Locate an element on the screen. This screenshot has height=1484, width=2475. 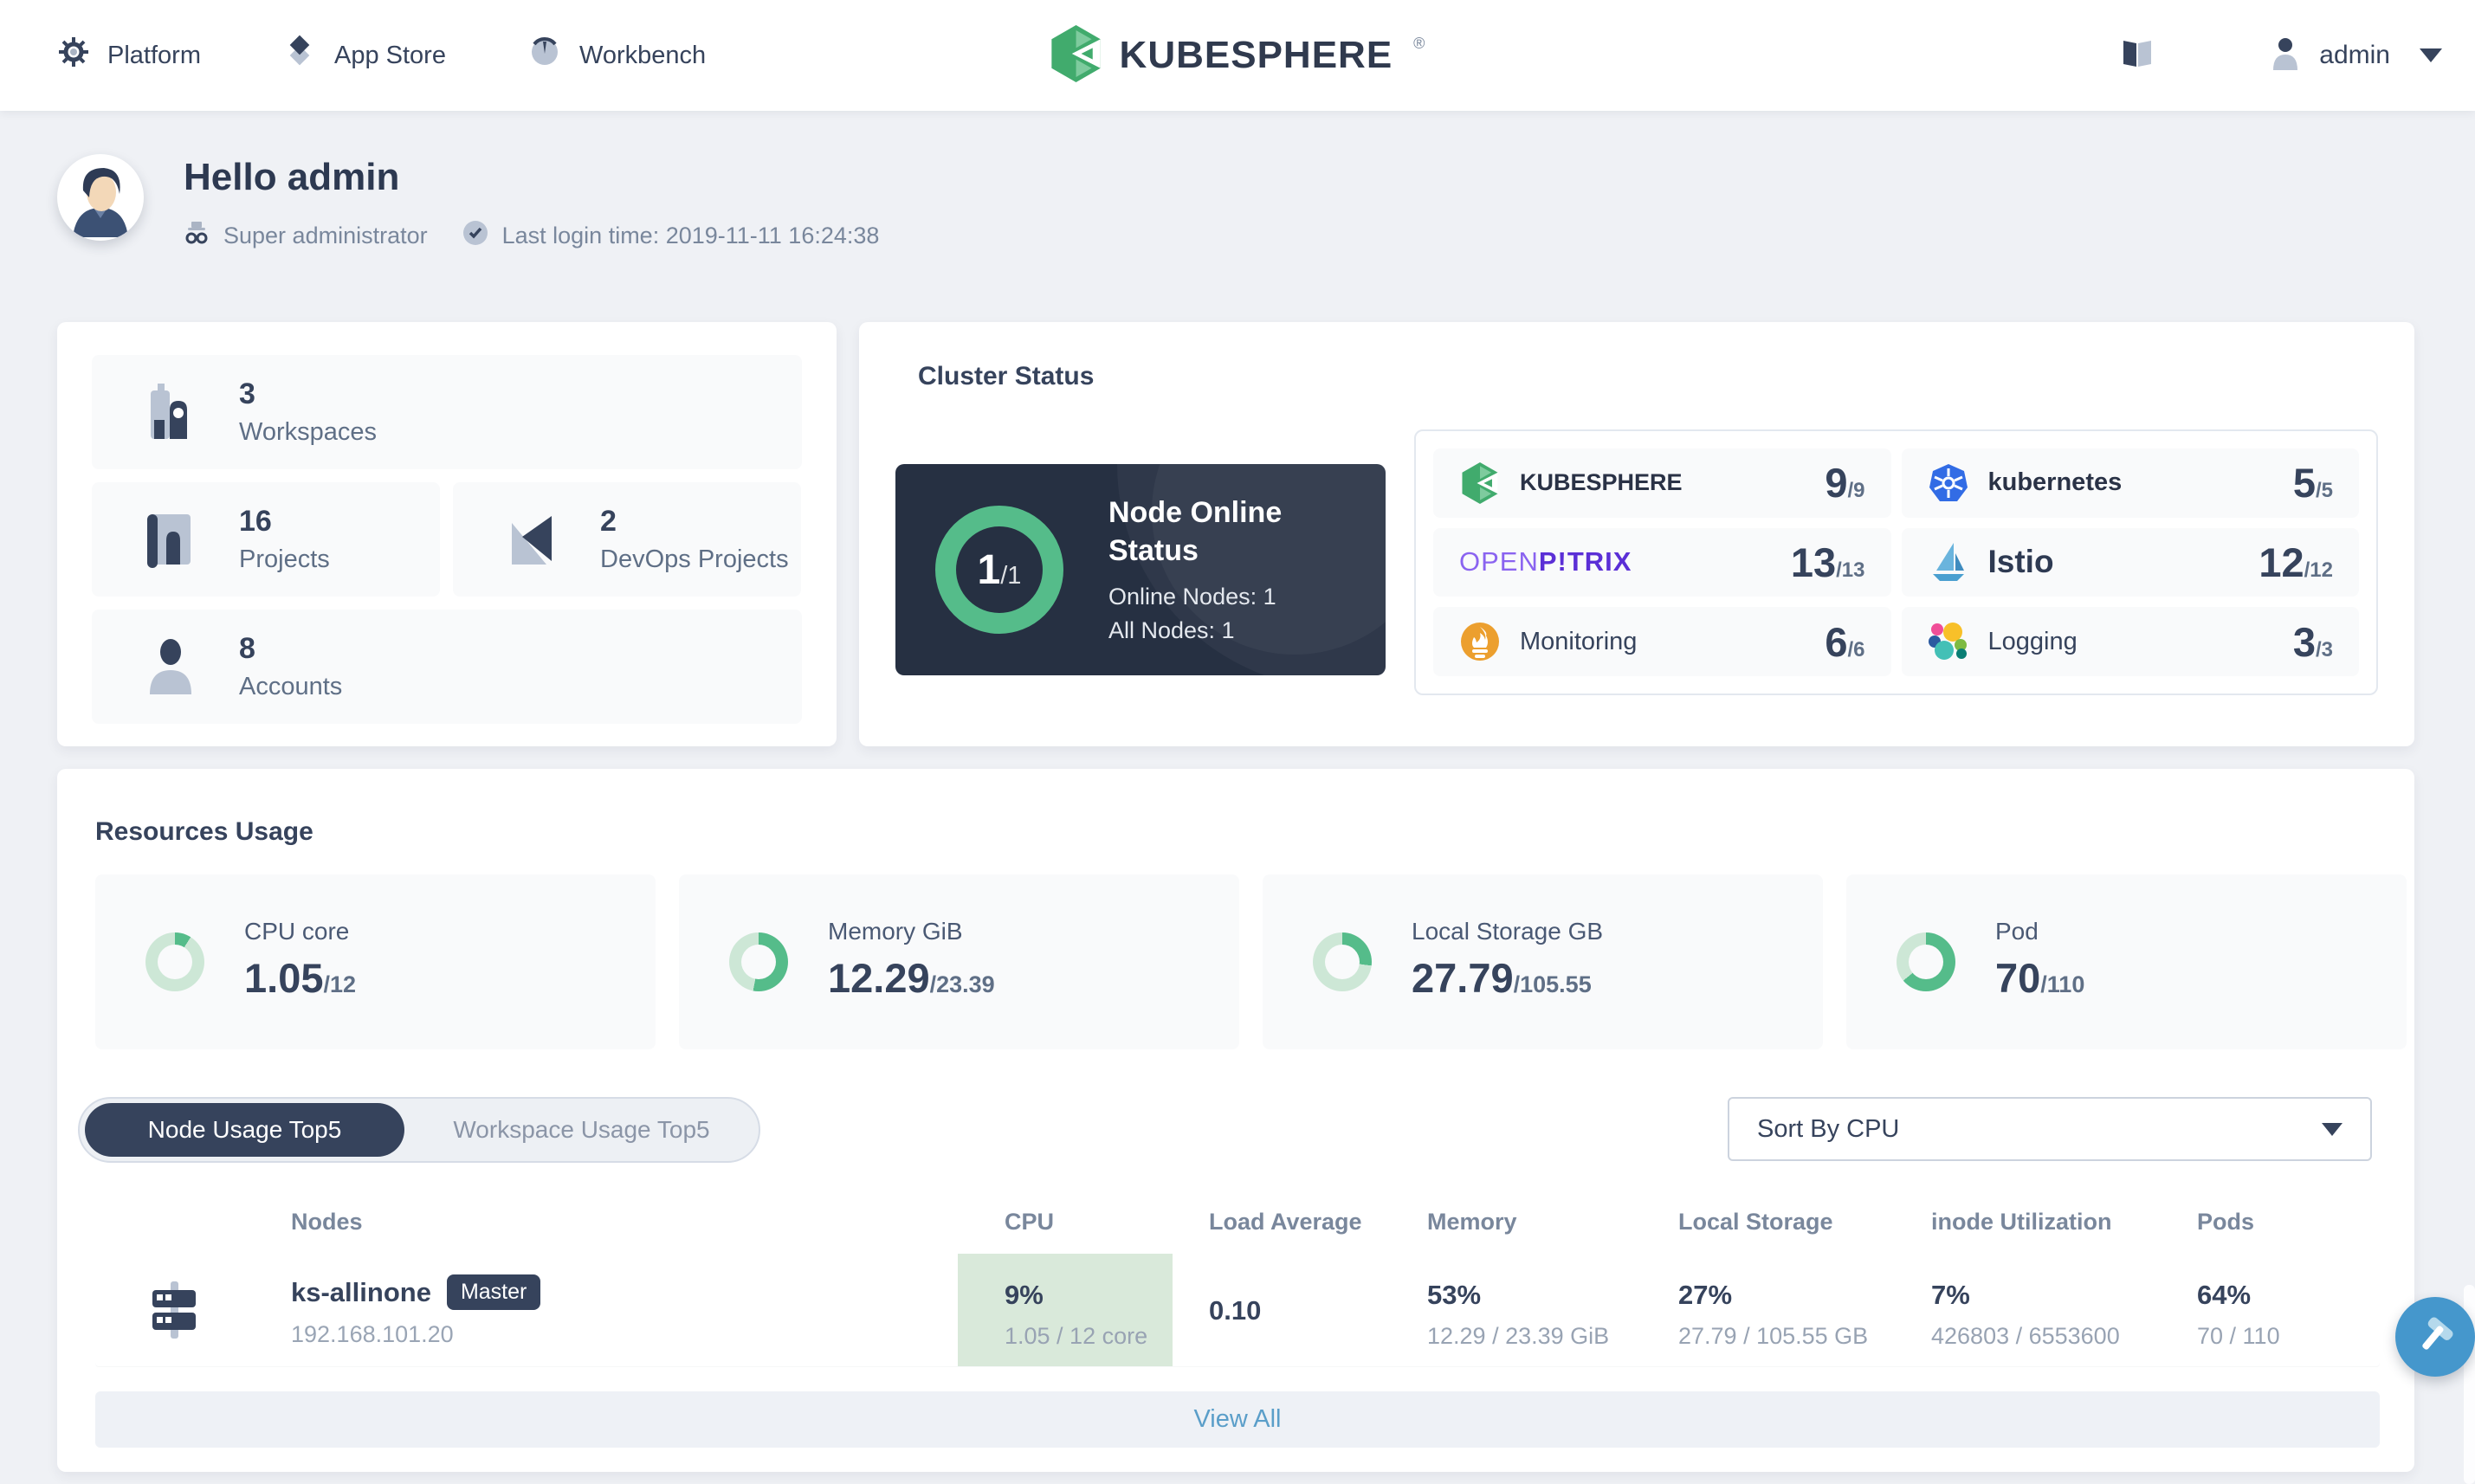
col-header-cpu: CPU is located at coordinates (1030, 1222).